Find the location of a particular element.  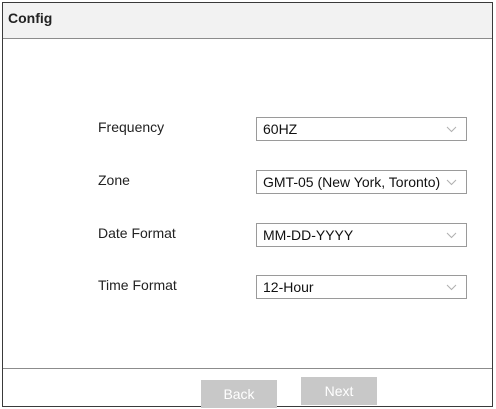

back-button: Back is located at coordinates (239, 394).